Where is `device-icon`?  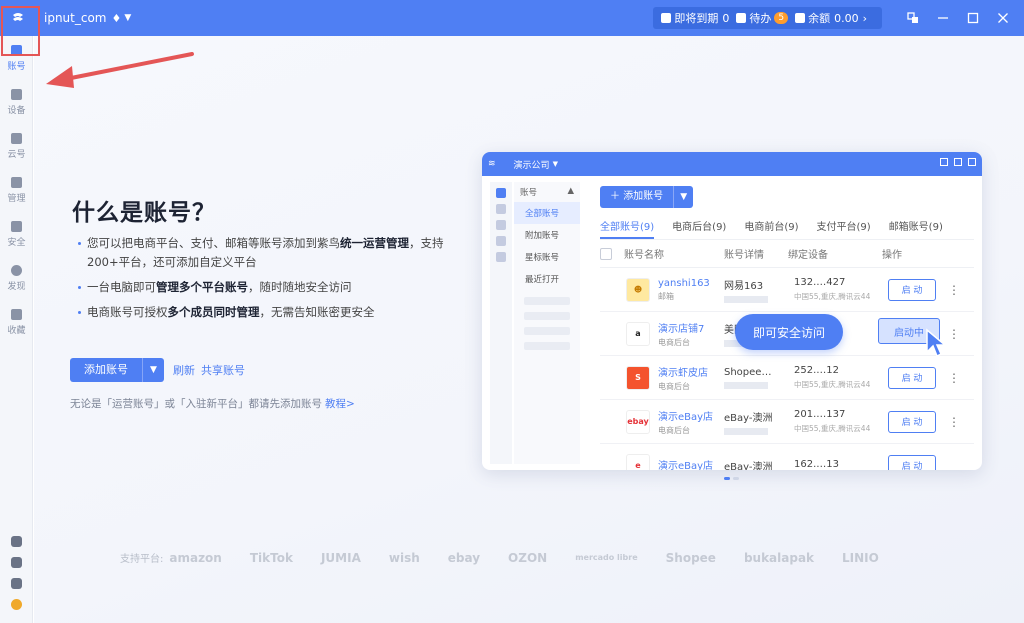
device-icon is located at coordinates (16, 94).